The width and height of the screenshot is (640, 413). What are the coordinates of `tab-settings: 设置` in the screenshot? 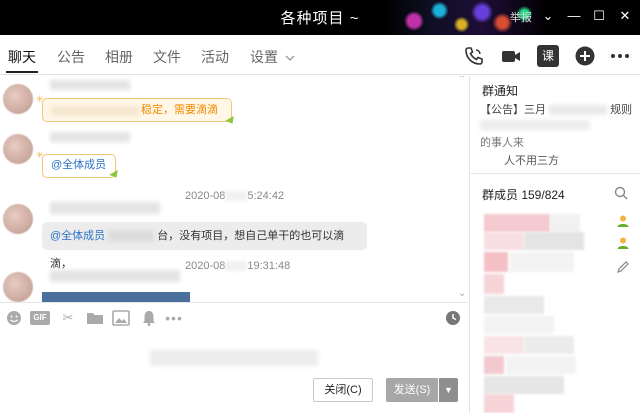 It's located at (272, 57).